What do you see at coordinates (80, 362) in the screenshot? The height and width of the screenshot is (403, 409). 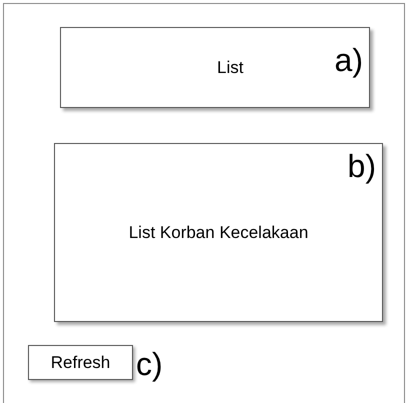 I see `refresh-button: Refresh` at bounding box center [80, 362].